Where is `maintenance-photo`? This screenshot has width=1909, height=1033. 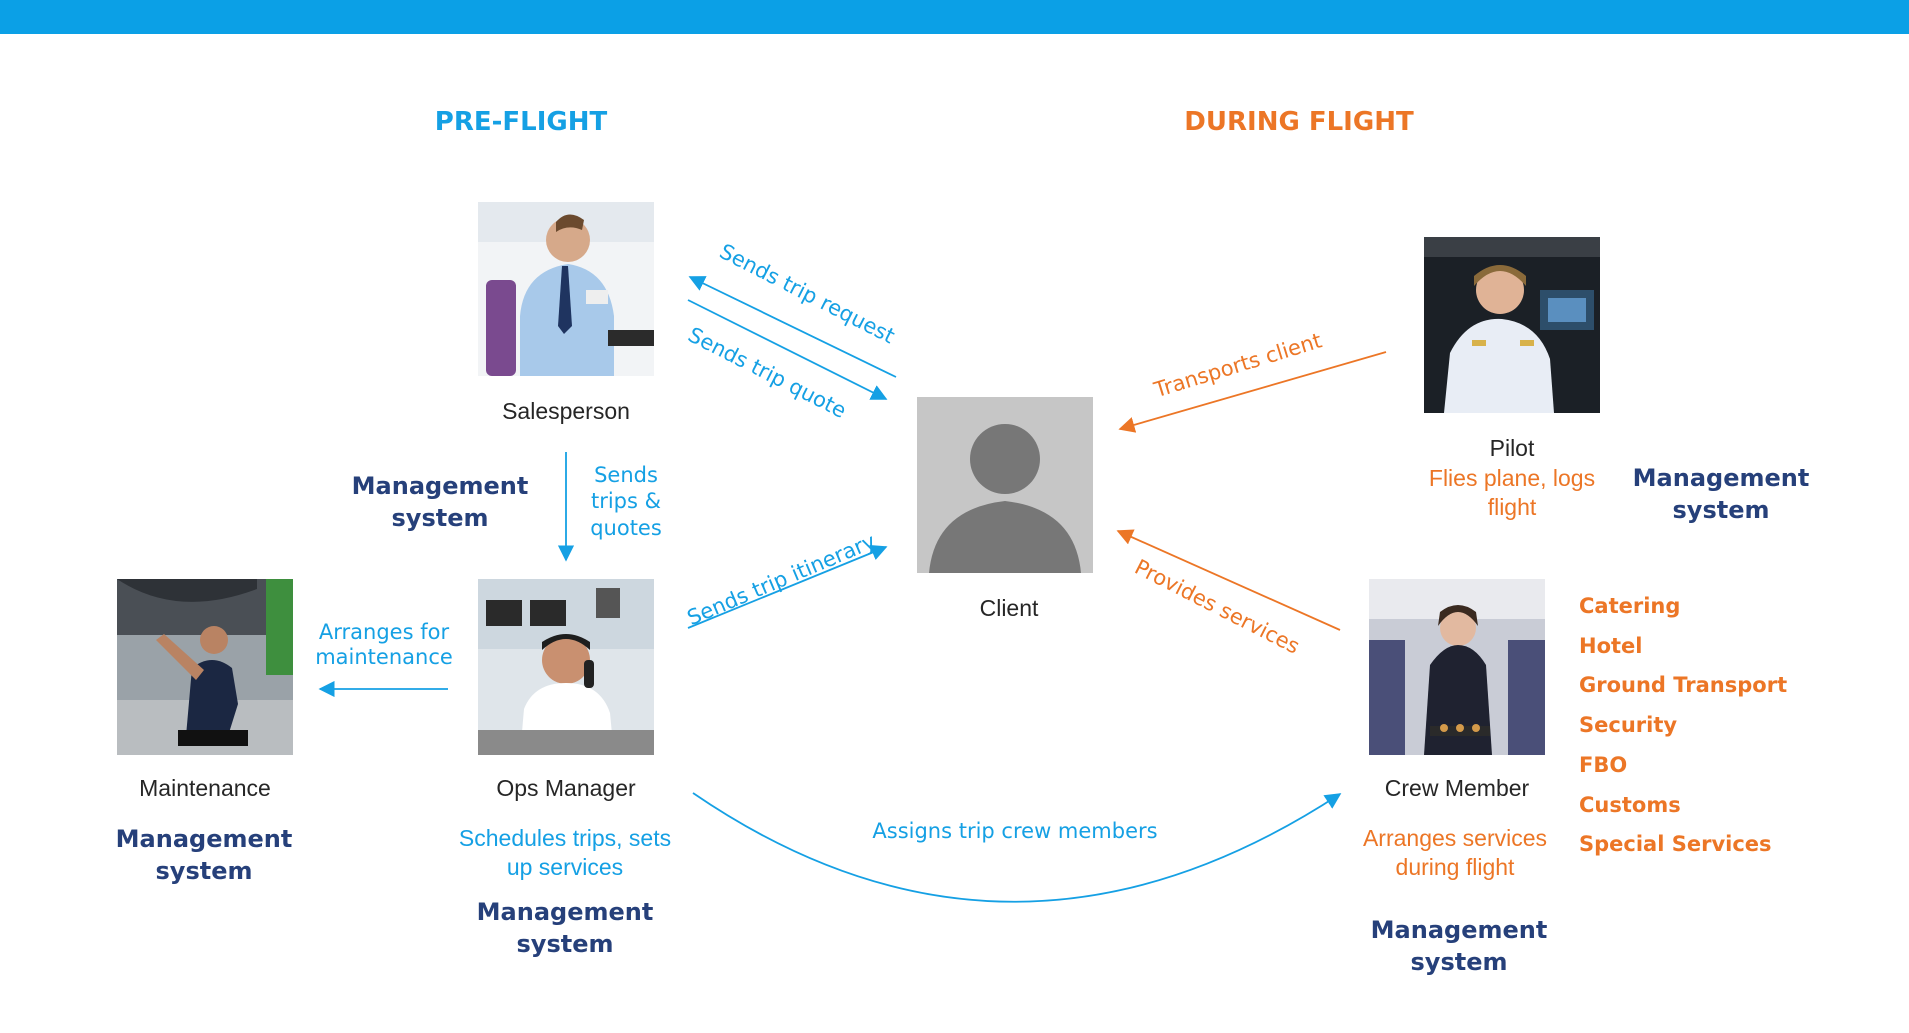 maintenance-photo is located at coordinates (205, 667).